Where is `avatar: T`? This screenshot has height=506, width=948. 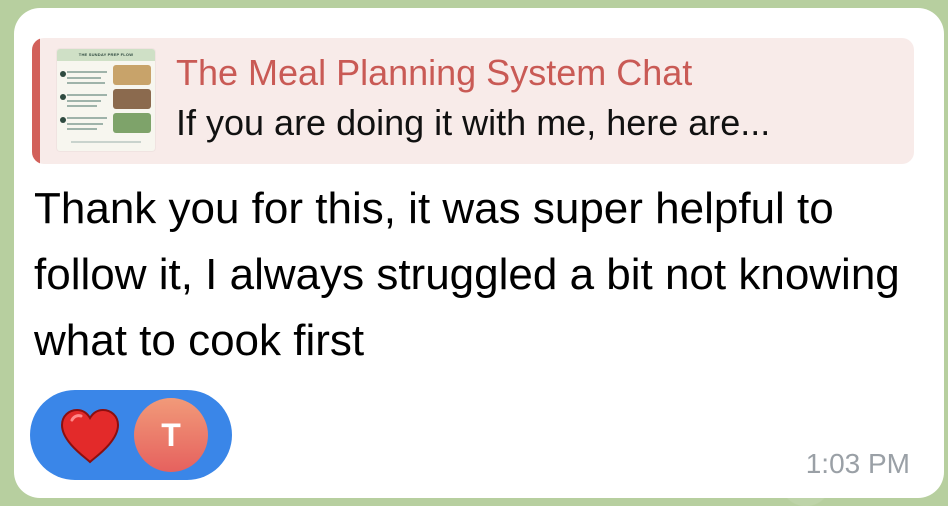 avatar: T is located at coordinates (171, 435).